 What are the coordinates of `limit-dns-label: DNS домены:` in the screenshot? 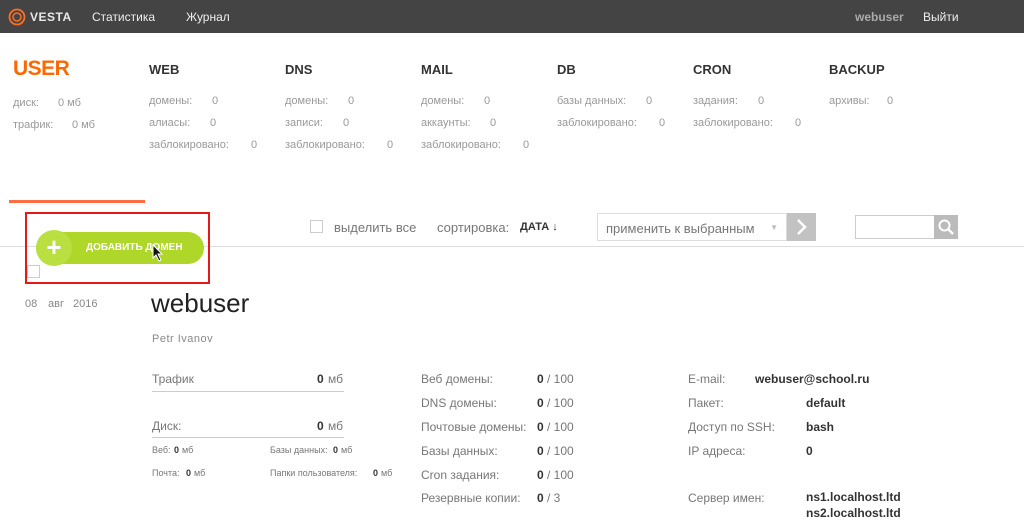 It's located at (459, 403).